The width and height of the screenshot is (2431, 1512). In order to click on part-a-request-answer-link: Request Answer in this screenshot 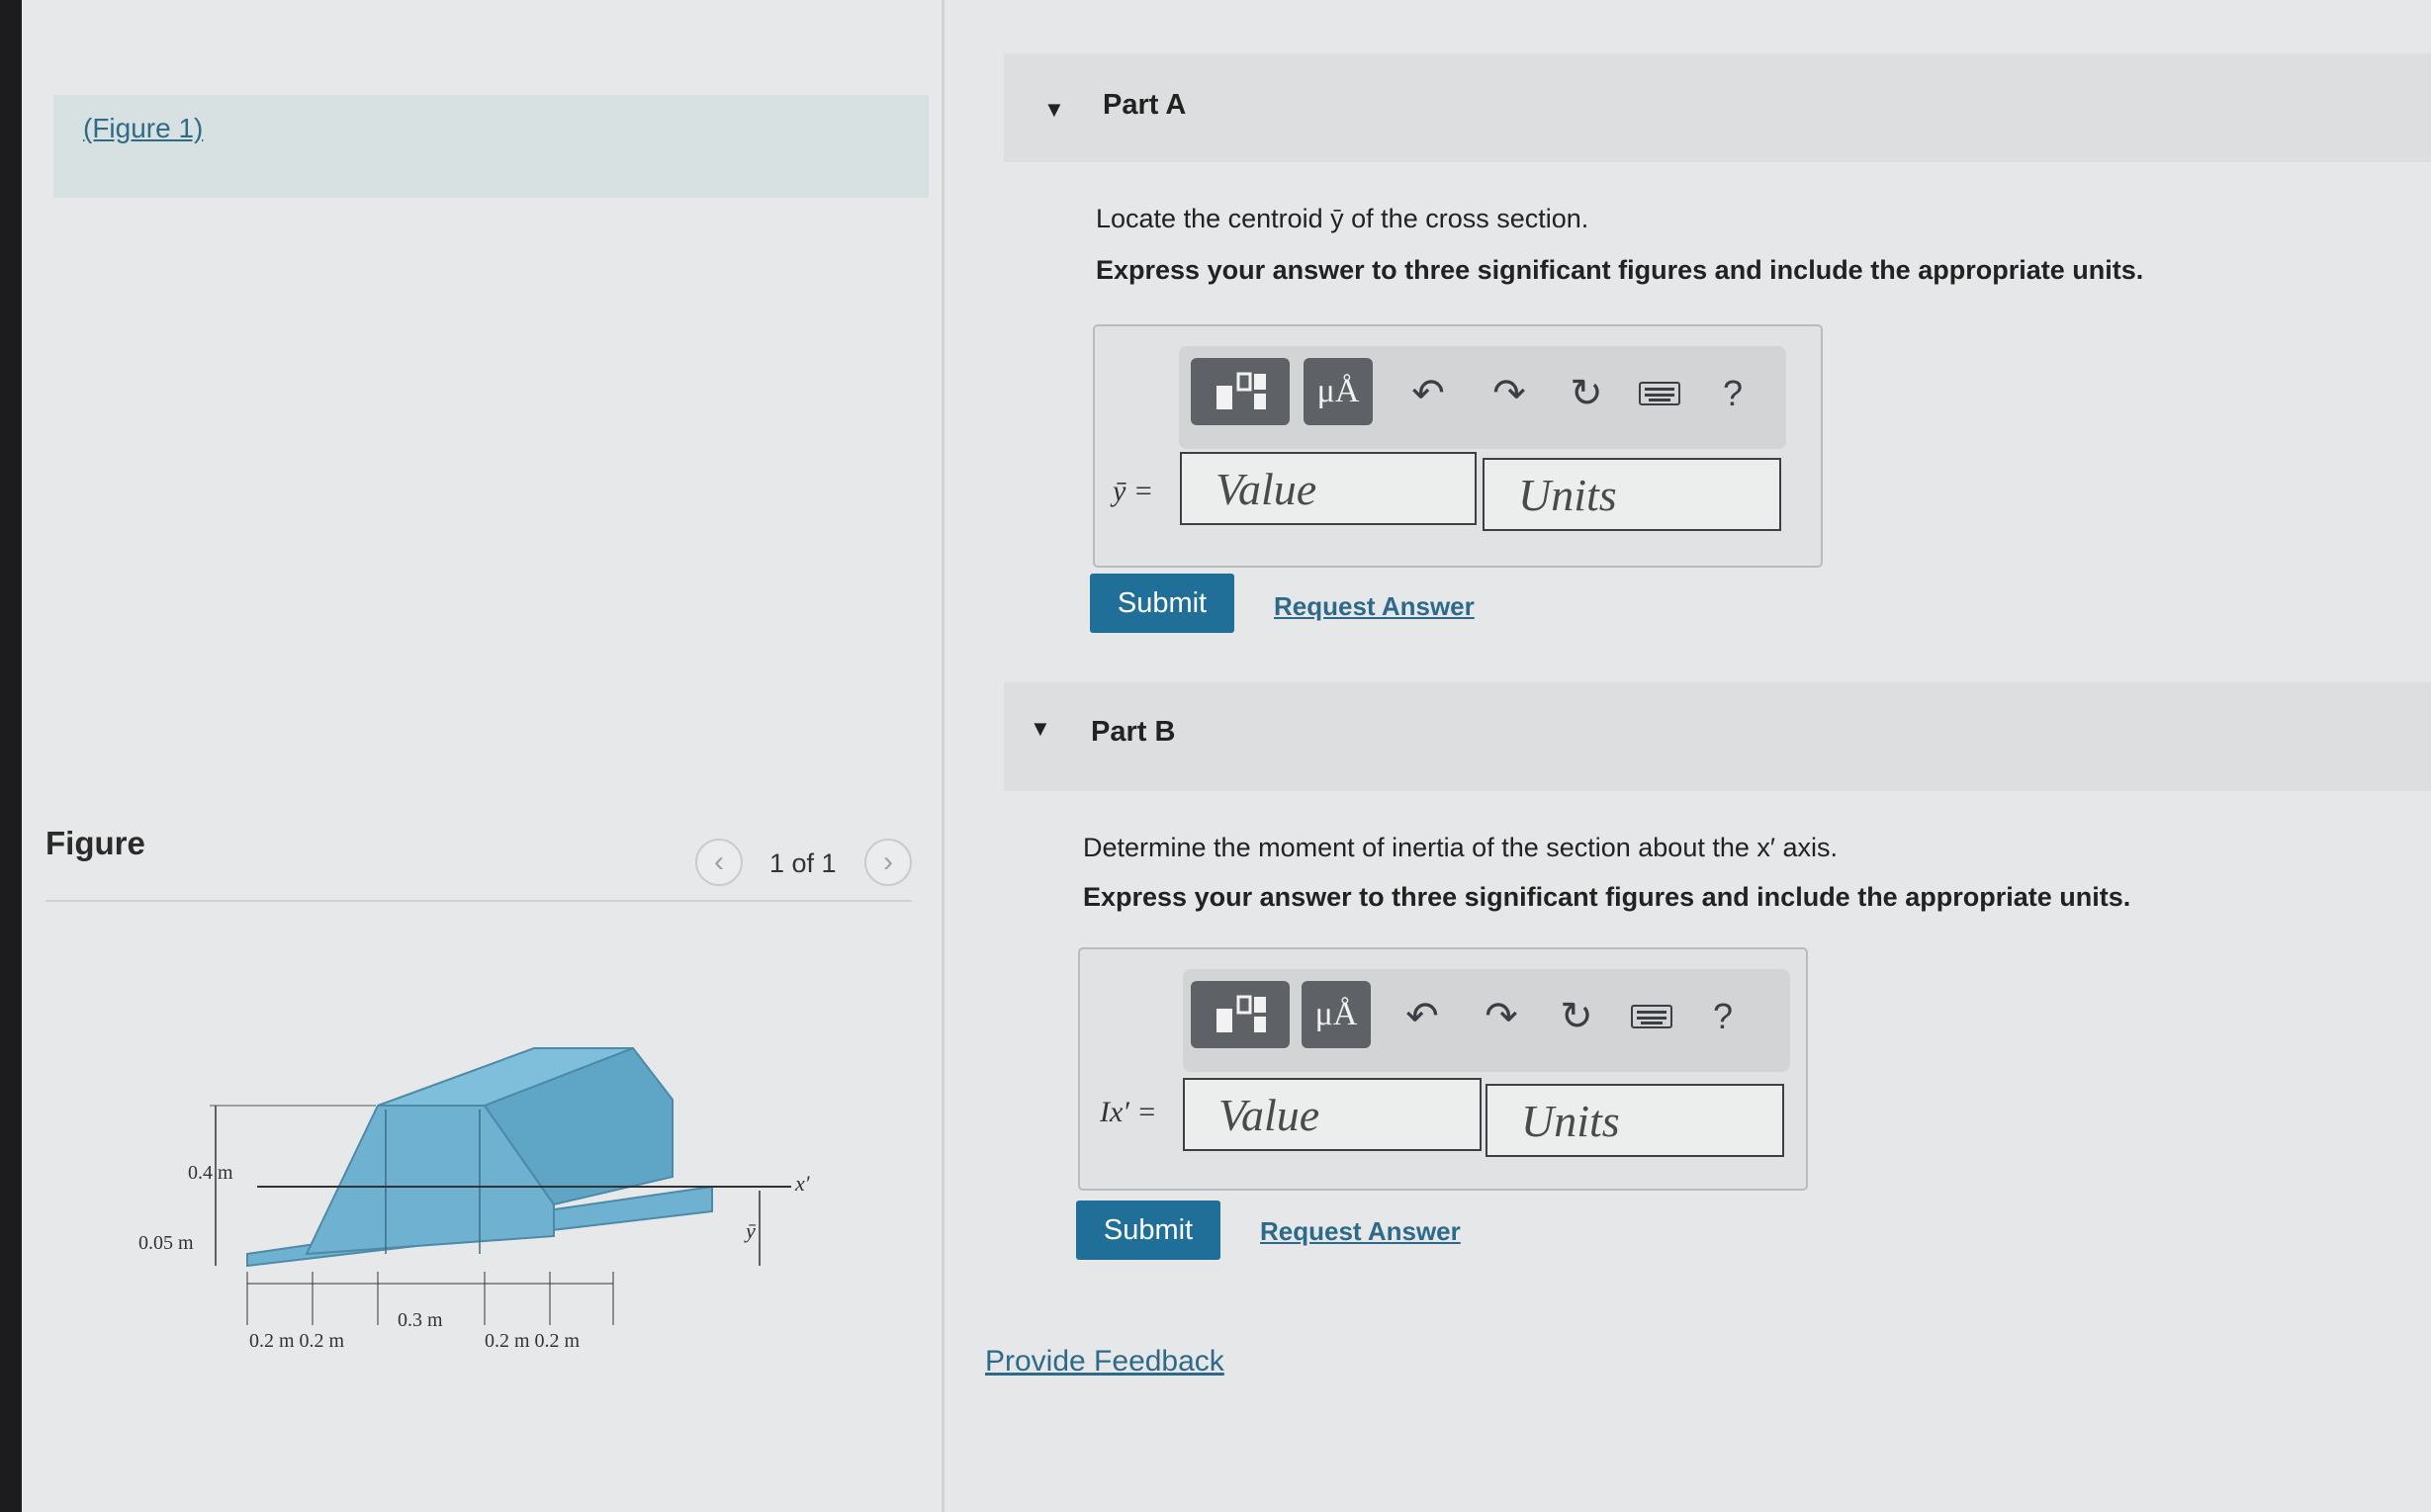, I will do `click(1374, 606)`.